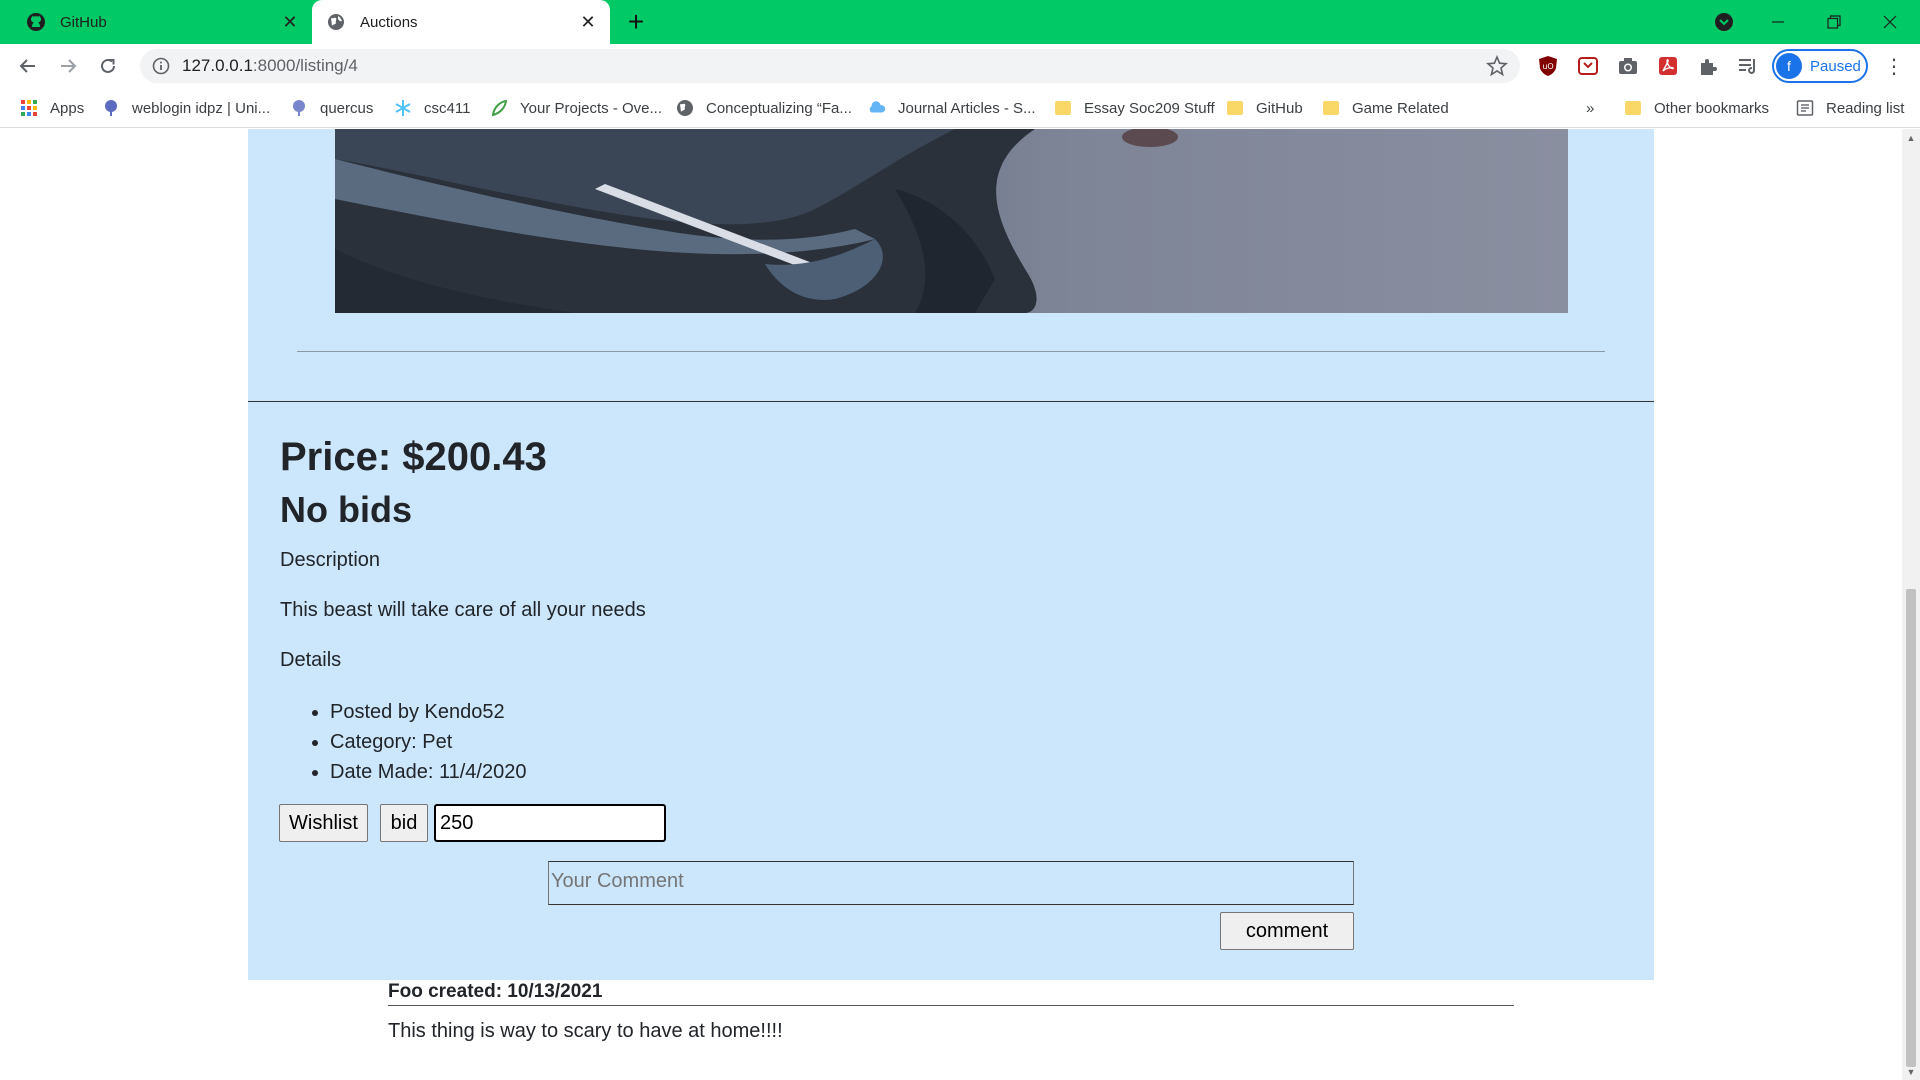  What do you see at coordinates (413, 457) in the screenshot?
I see `listing-price: Price: $200.43` at bounding box center [413, 457].